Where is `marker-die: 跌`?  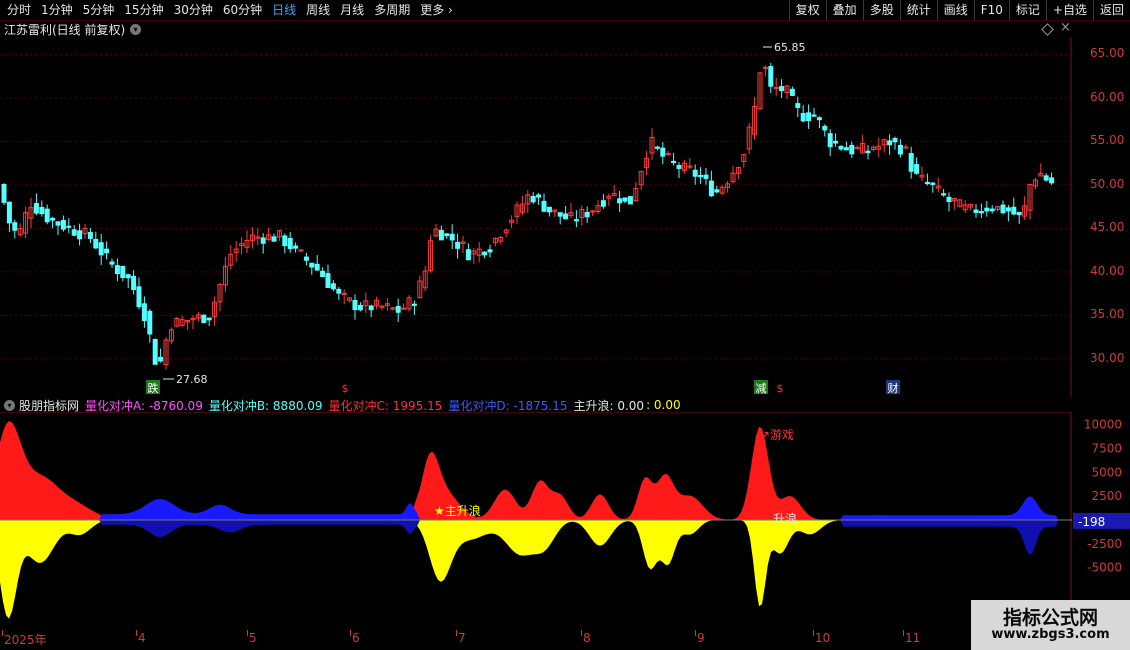 marker-die: 跌 is located at coordinates (153, 387).